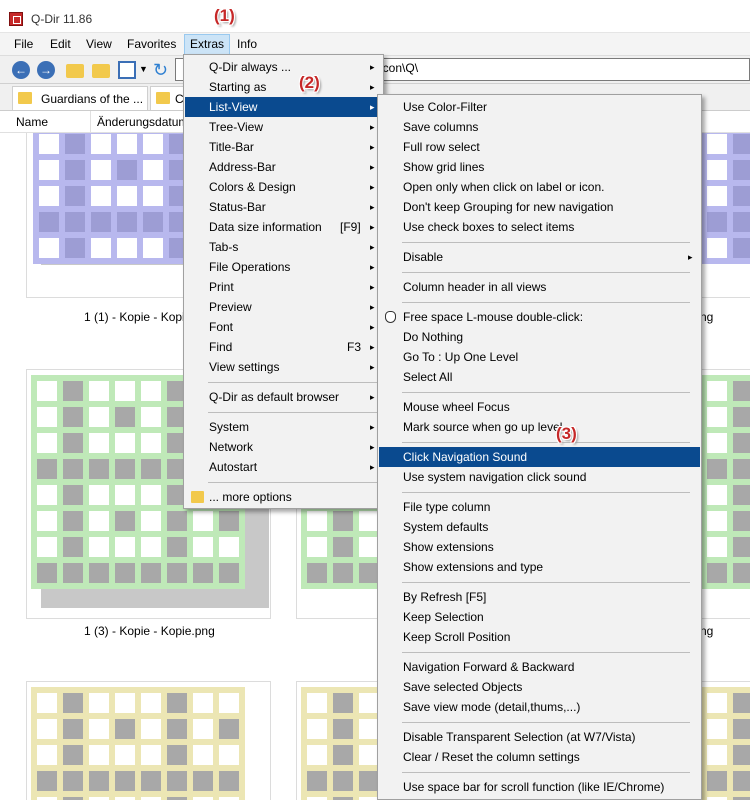 This screenshot has height=800, width=750. What do you see at coordinates (21, 70) in the screenshot?
I see `back-button: ←` at bounding box center [21, 70].